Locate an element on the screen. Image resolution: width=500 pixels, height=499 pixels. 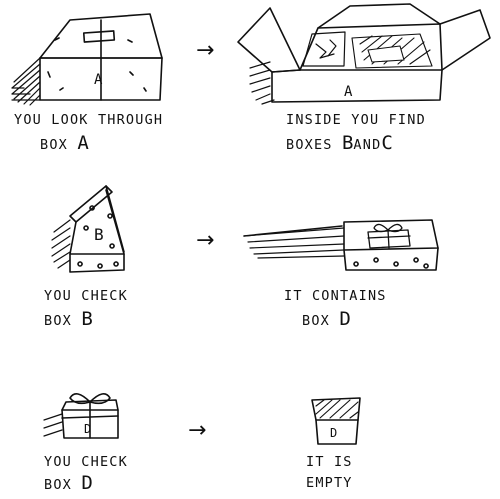
caption-step-2-right: IT CONTAINS BOX D is located at coordinates (335, 309).